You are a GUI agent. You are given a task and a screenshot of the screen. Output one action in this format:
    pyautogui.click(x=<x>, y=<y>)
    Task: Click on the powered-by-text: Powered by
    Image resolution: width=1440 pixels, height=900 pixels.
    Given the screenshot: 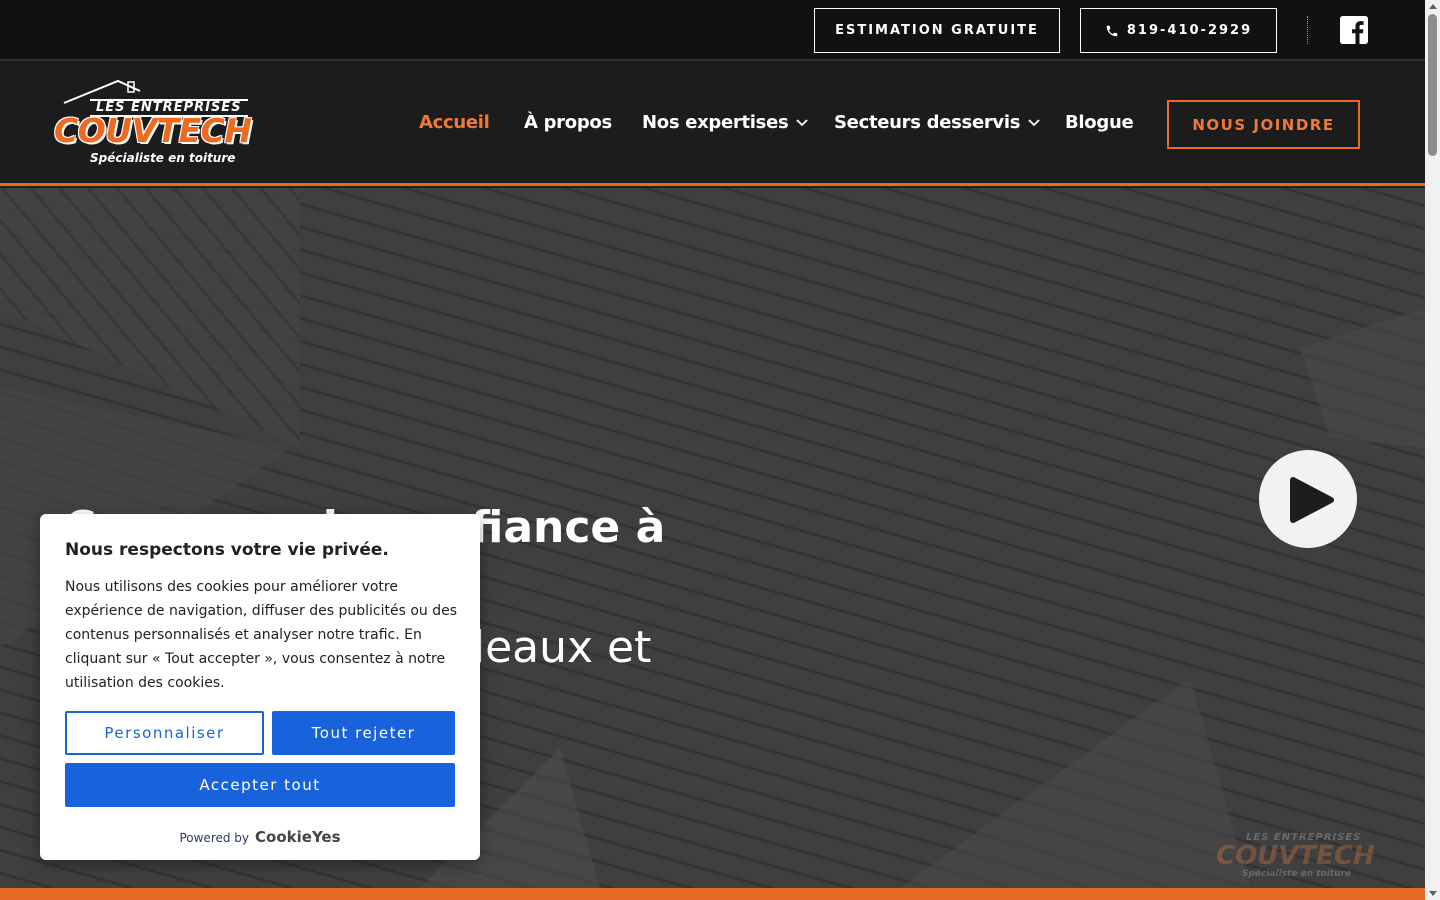 What is the action you would take?
    pyautogui.click(x=214, y=838)
    